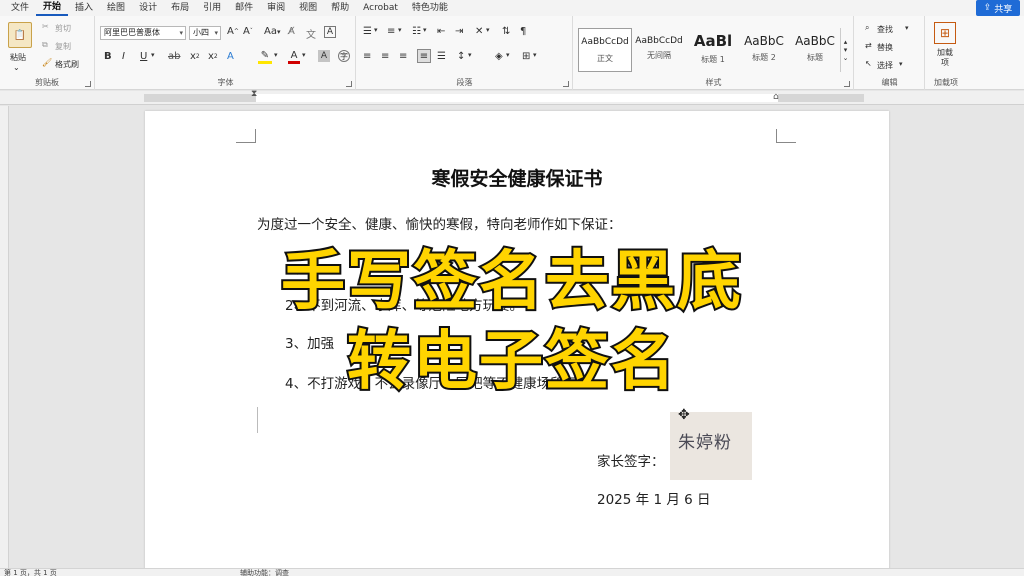 The width and height of the screenshot is (1024, 576). What do you see at coordinates (272, 31) in the screenshot?
I see `change-case-icon: Aa ▾` at bounding box center [272, 31].